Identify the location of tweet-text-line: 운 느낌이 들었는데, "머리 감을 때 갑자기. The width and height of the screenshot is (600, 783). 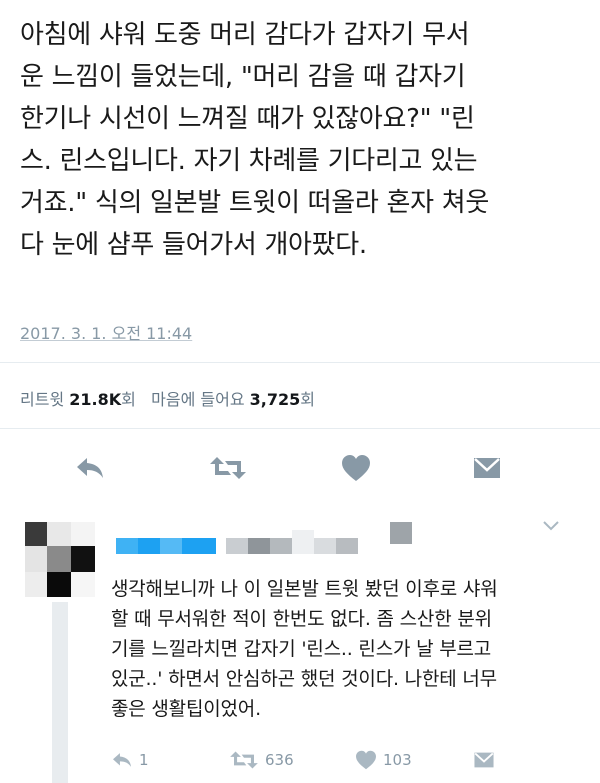
(243, 77).